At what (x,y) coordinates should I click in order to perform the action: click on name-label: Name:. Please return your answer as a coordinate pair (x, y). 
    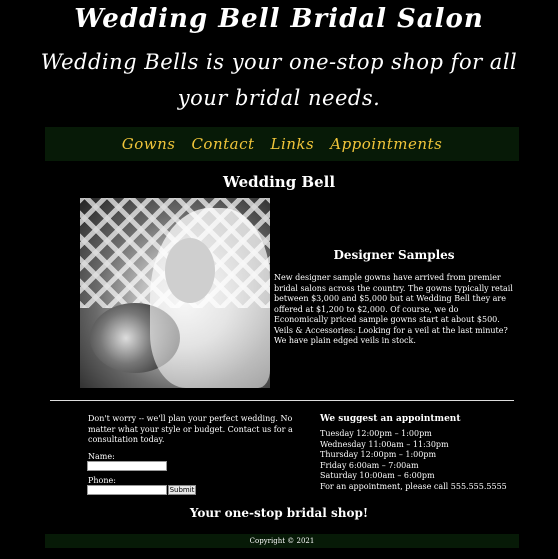
    Looking at the image, I should click on (101, 456).